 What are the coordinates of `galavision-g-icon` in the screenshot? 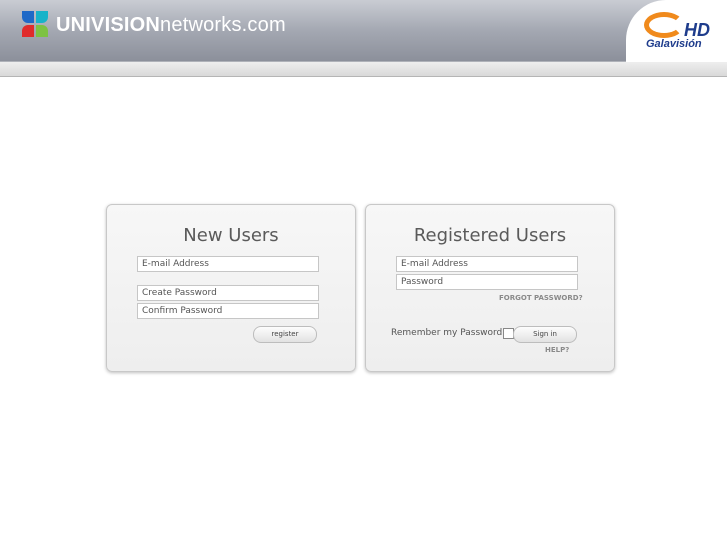 It's located at (664, 25).